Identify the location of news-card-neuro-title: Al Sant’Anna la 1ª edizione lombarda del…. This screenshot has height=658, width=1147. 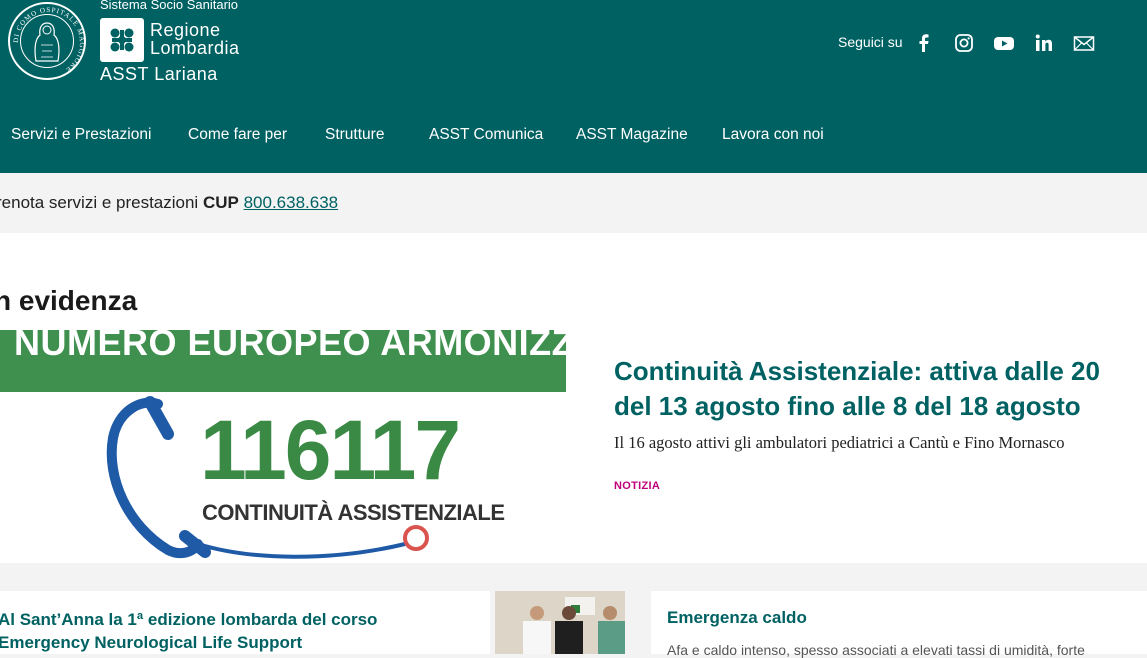
(234, 631).